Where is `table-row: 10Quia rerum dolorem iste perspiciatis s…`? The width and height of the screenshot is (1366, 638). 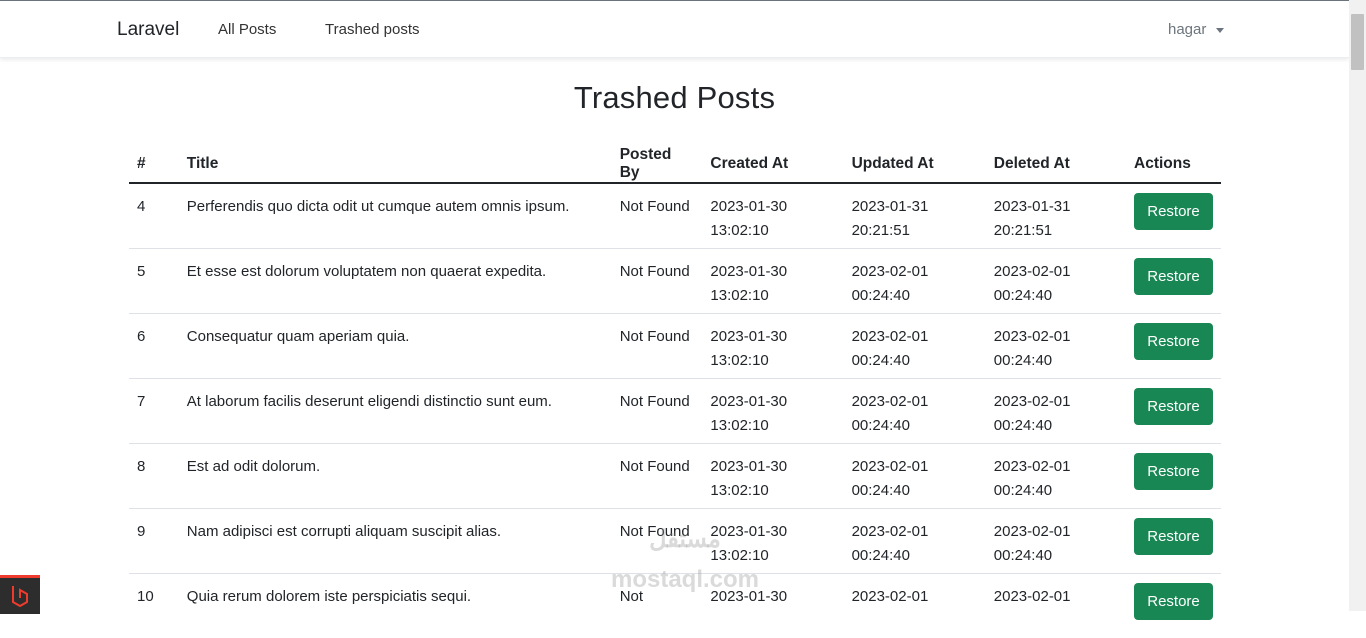 table-row: 10Quia rerum dolorem iste perspiciatis s… is located at coordinates (675, 606).